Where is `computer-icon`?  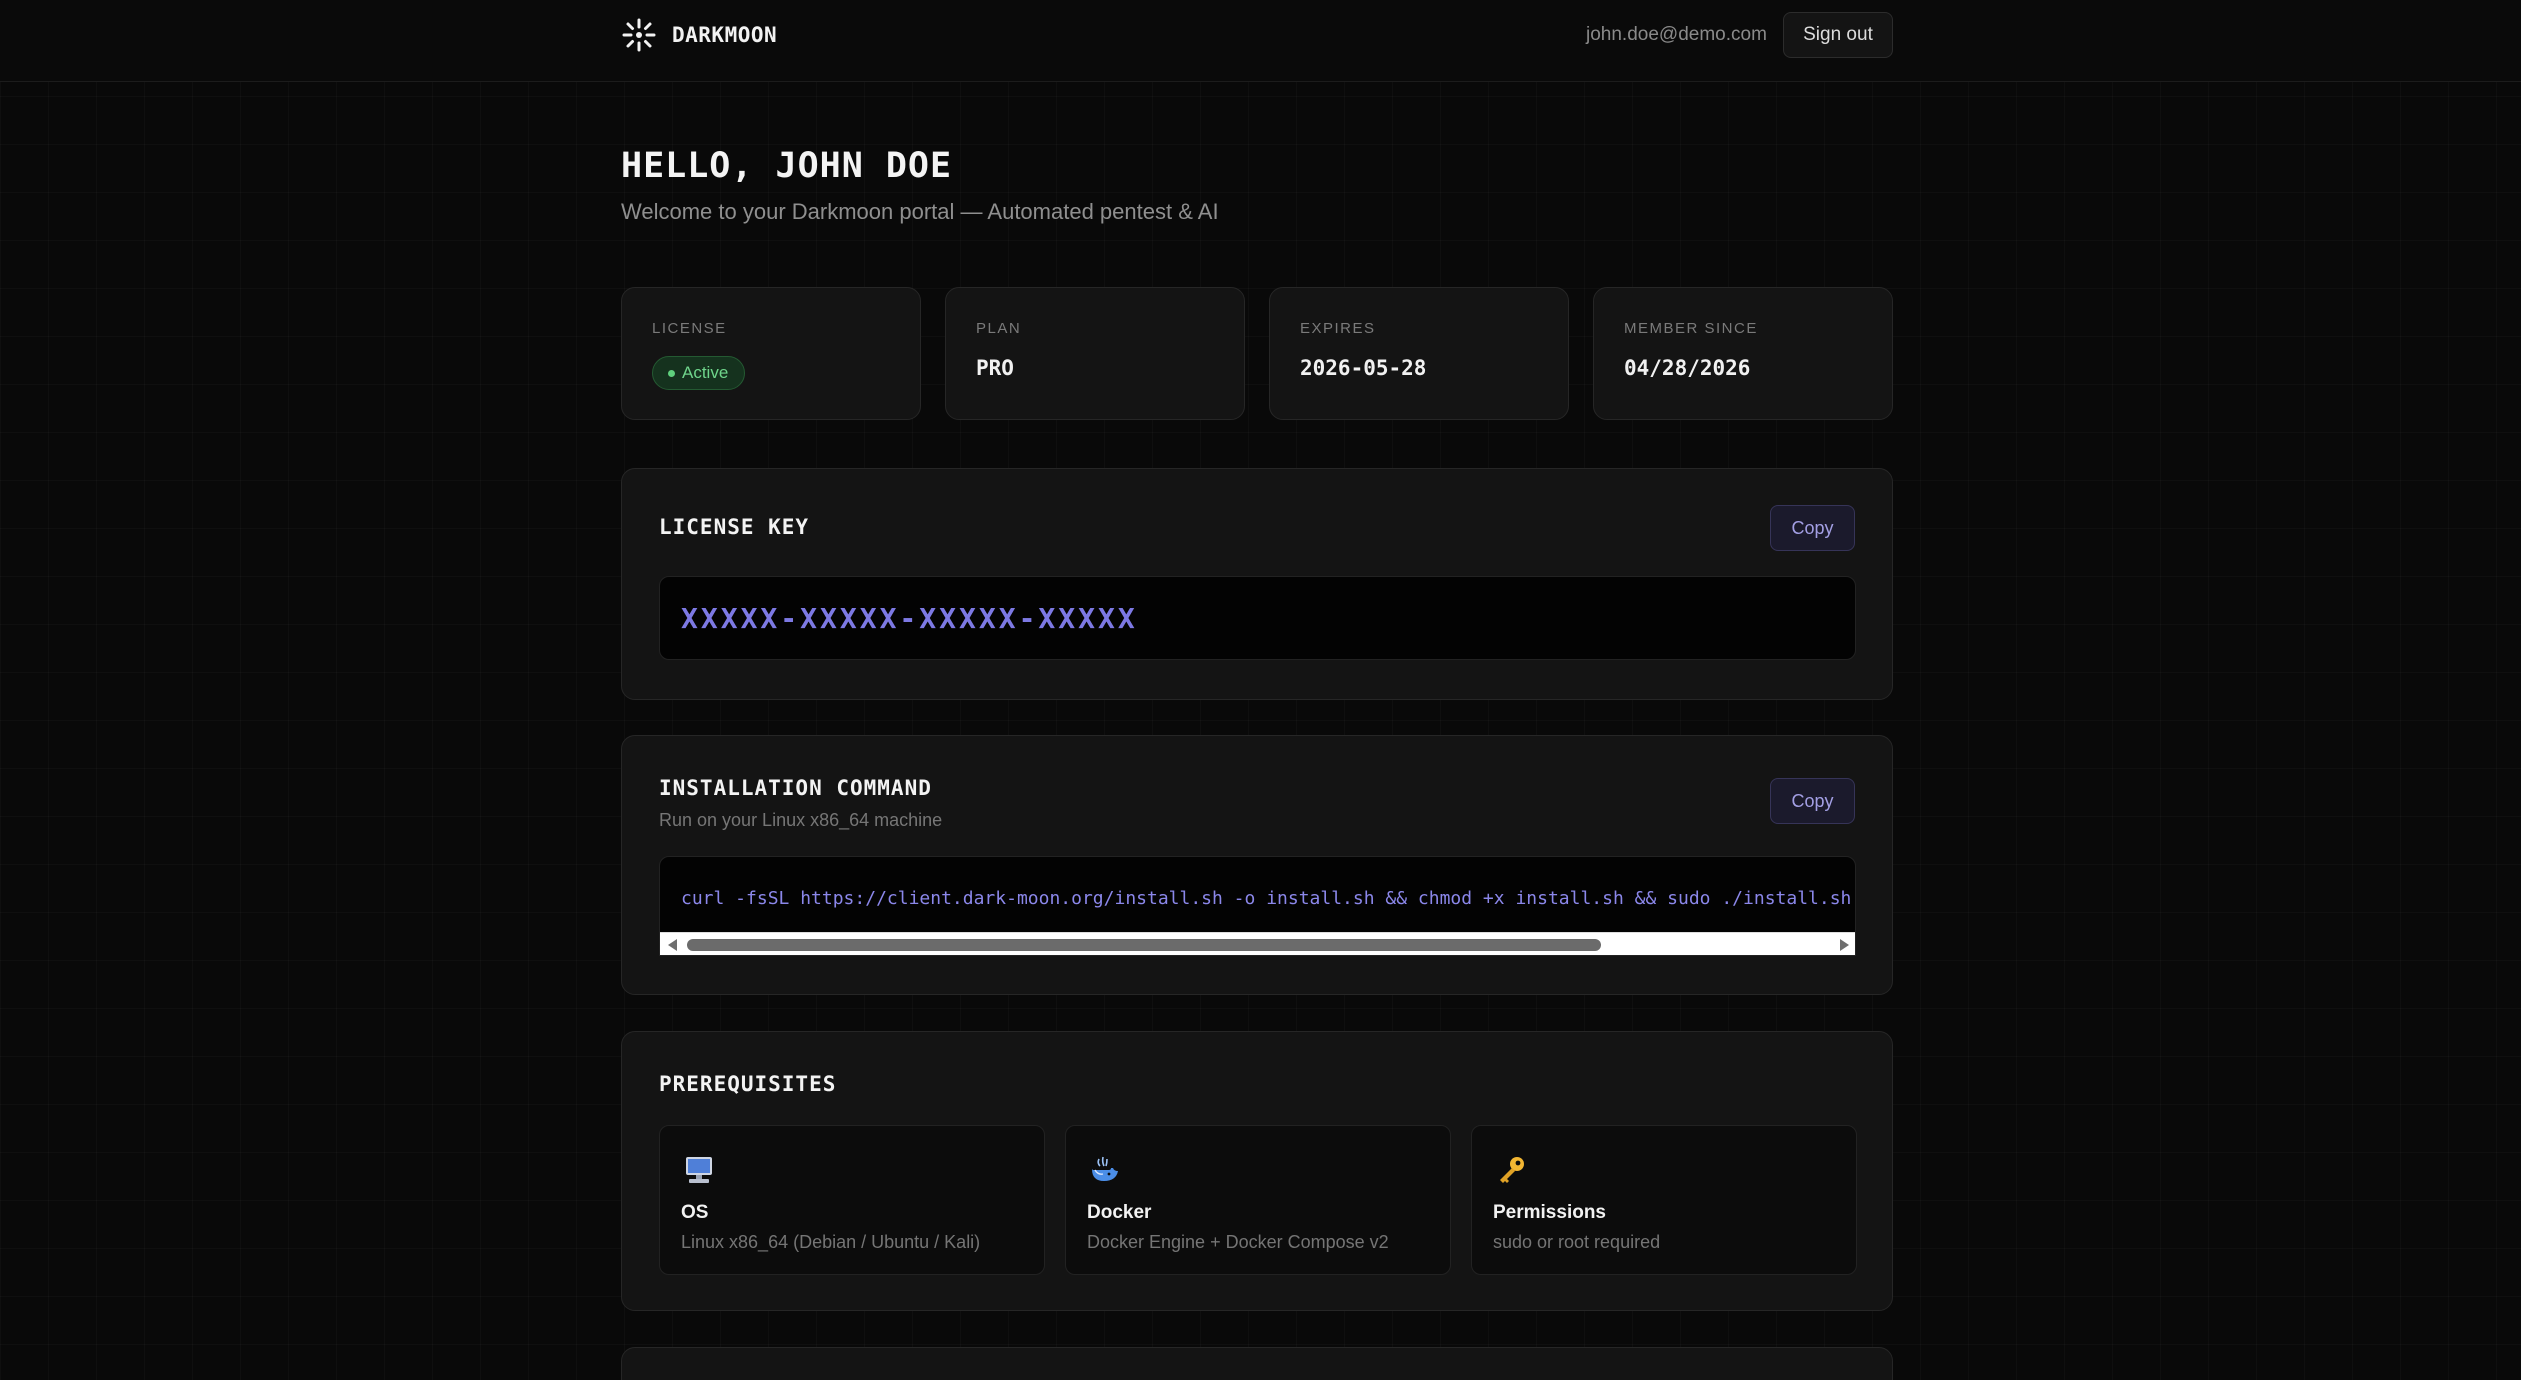
computer-icon is located at coordinates (699, 1170).